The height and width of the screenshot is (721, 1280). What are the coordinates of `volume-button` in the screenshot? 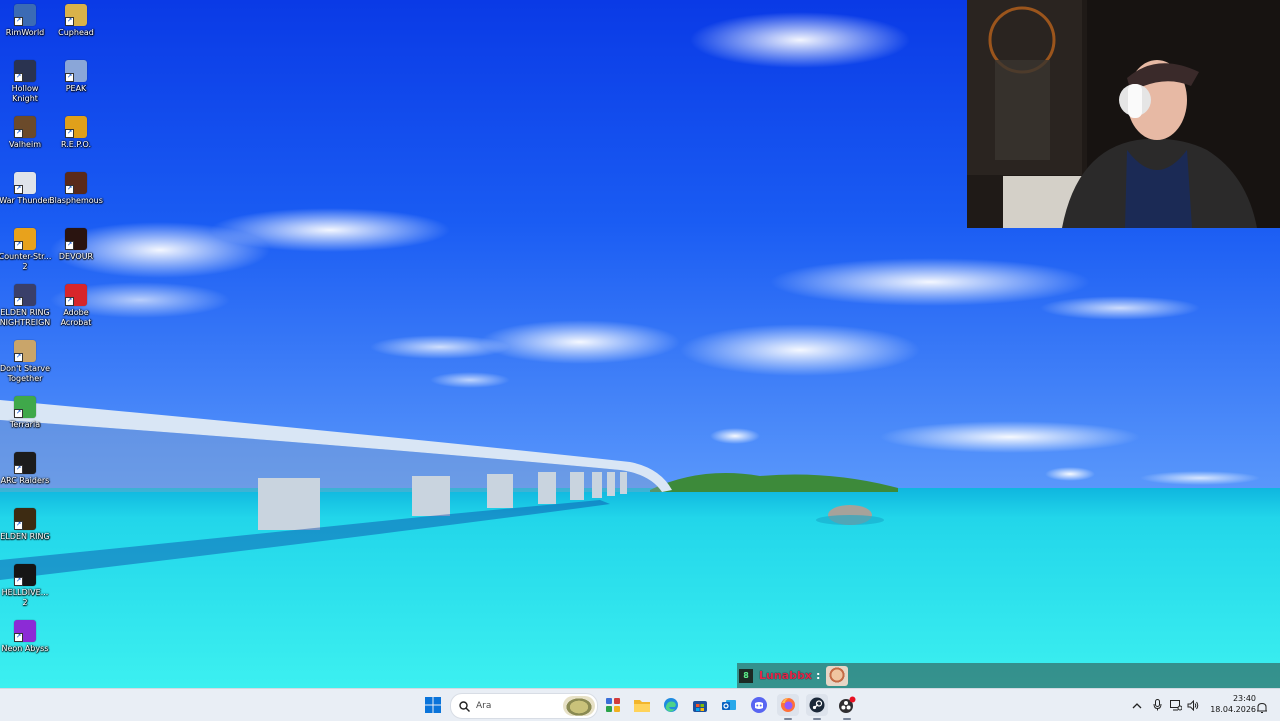 It's located at (1193, 705).